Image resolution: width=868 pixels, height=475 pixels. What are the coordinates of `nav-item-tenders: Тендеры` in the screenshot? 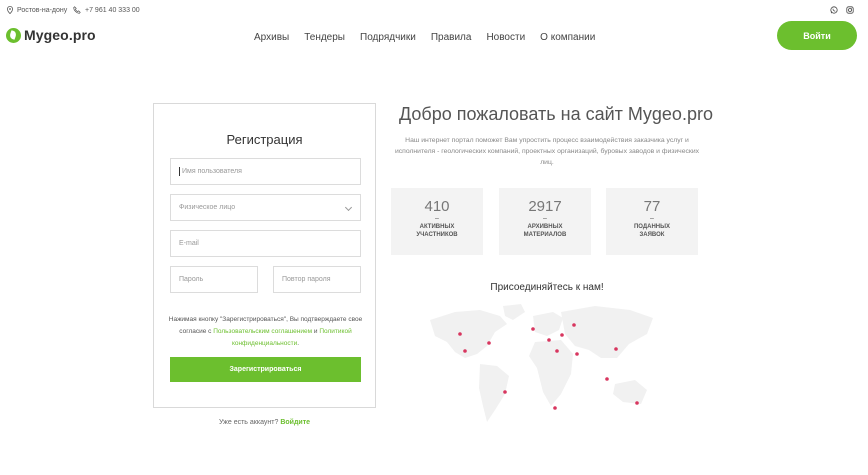 It's located at (324, 37).